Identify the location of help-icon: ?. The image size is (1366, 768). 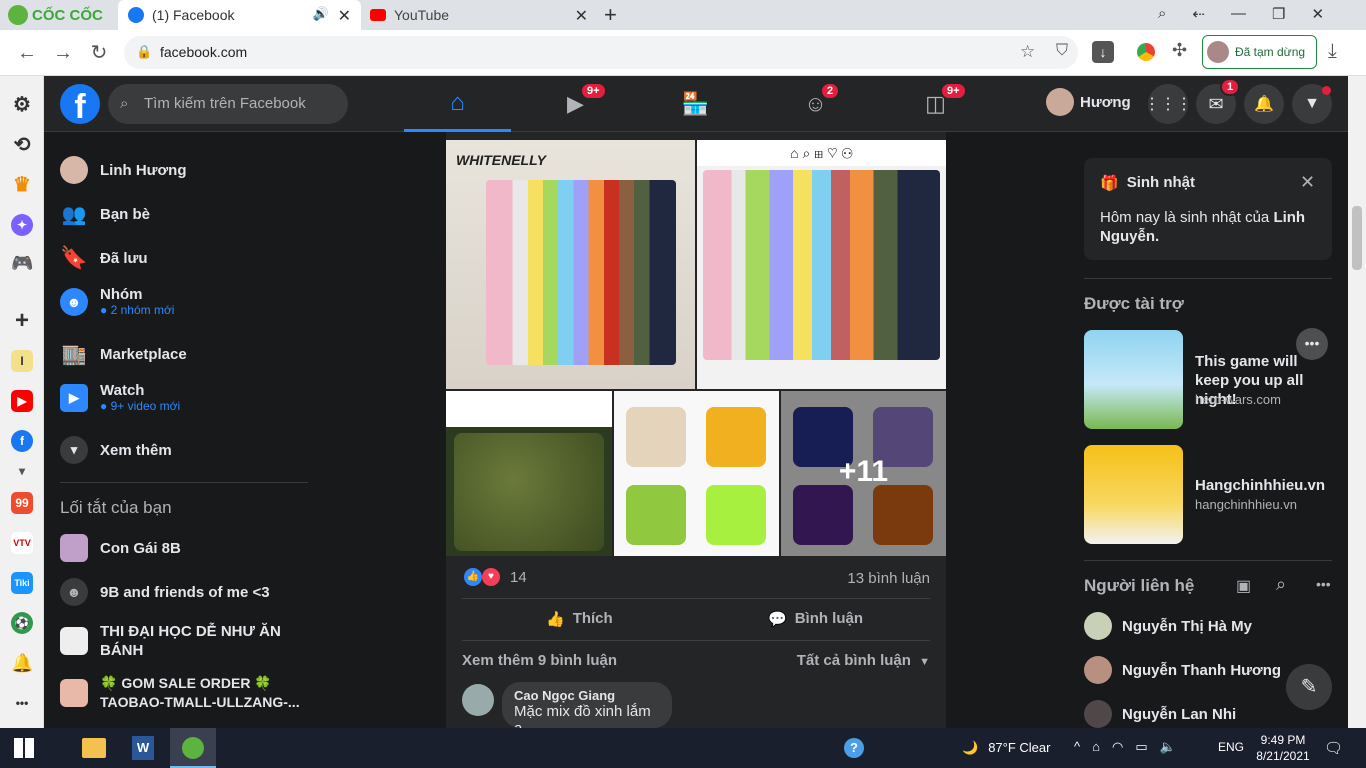
(854, 748).